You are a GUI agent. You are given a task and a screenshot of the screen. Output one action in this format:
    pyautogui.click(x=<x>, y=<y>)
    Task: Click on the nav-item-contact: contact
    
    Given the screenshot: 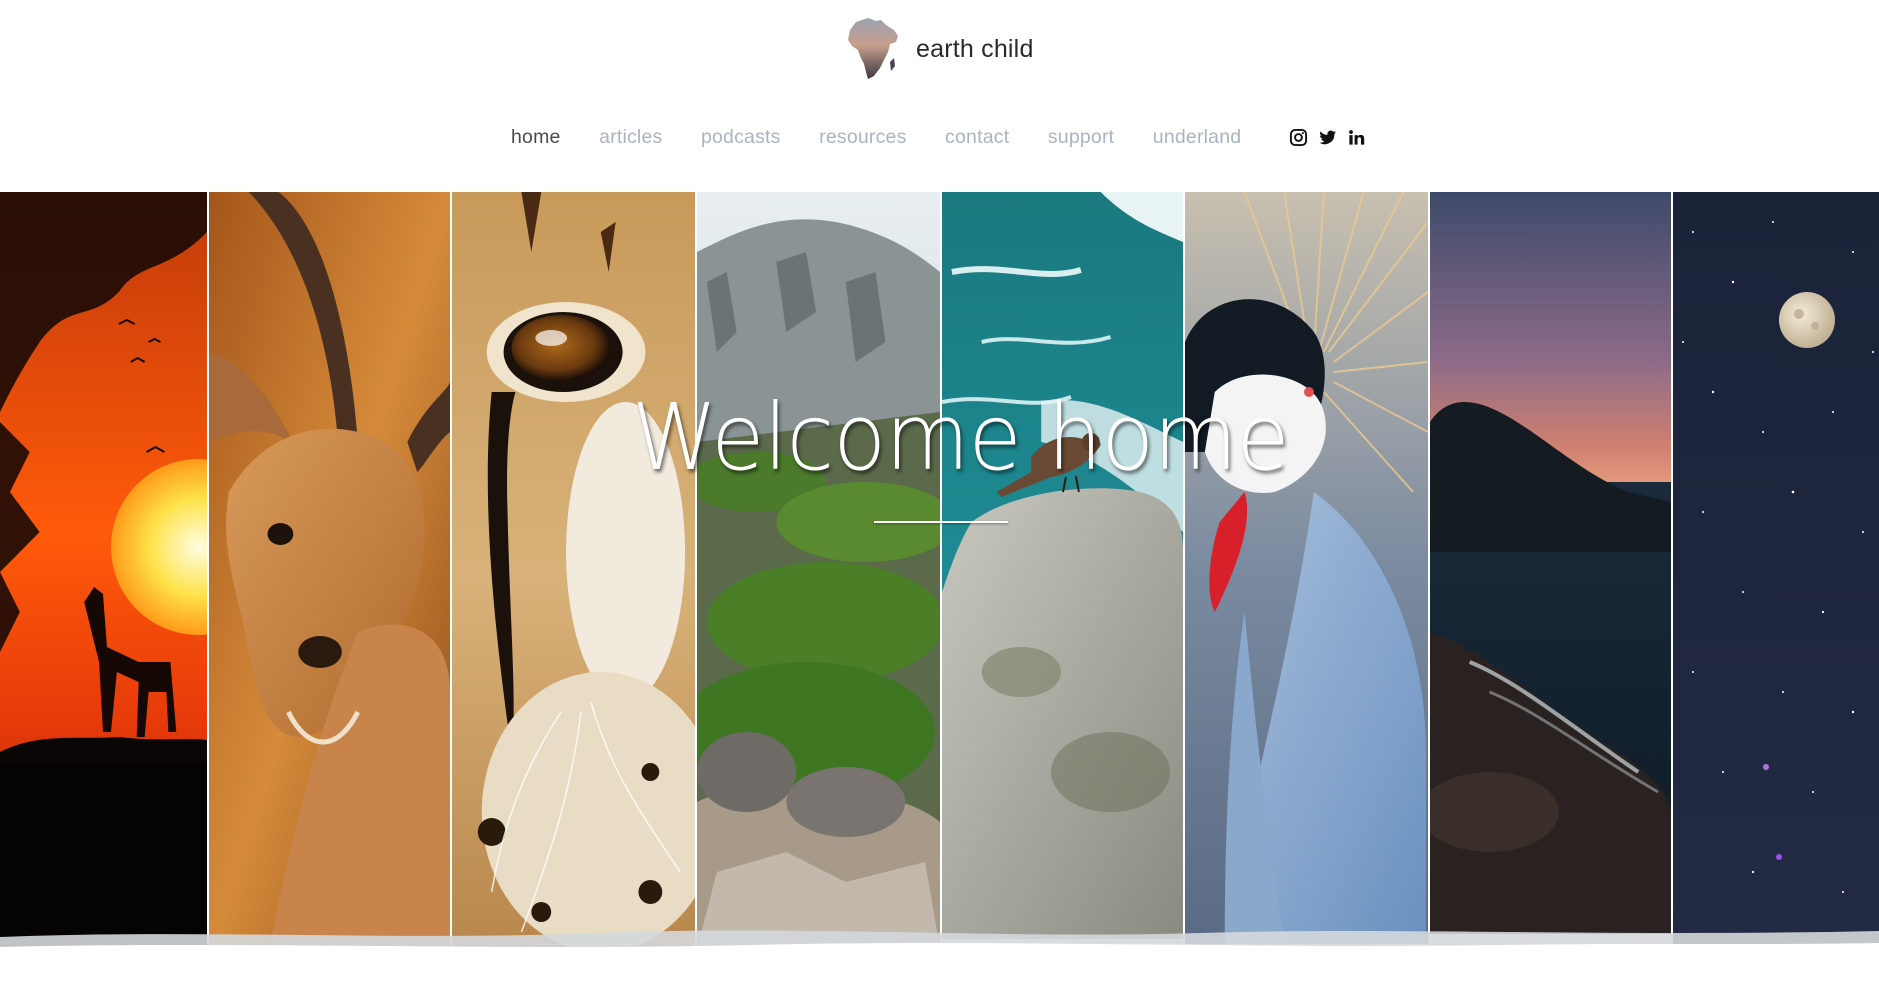 What is the action you would take?
    pyautogui.click(x=977, y=137)
    